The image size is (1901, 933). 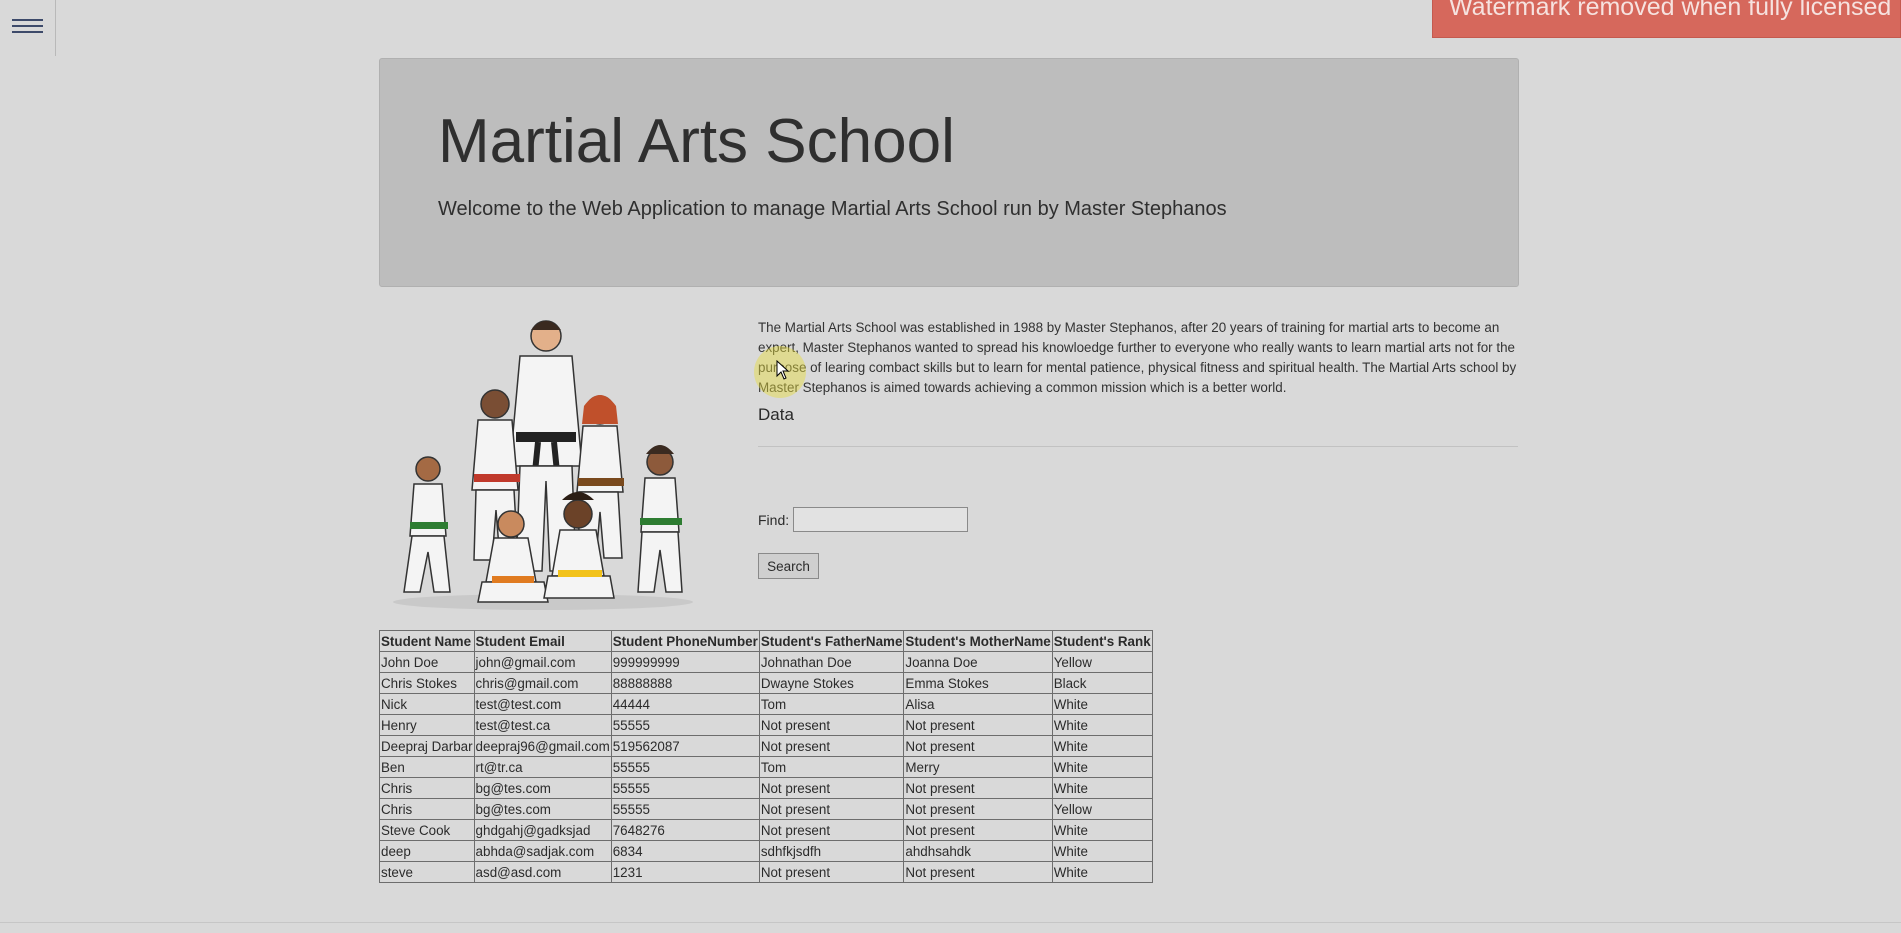 What do you see at coordinates (978, 641) in the screenshot?
I see `column-header: Student's MotherName` at bounding box center [978, 641].